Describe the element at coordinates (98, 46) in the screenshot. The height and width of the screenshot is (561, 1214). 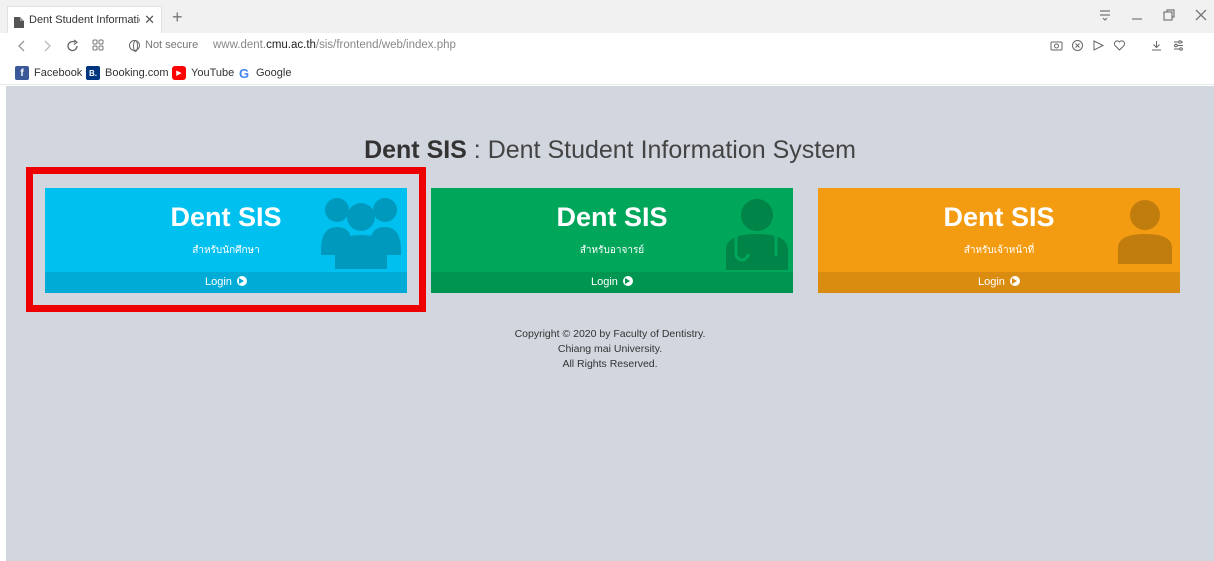
I see `apps-grid-icon` at that location.